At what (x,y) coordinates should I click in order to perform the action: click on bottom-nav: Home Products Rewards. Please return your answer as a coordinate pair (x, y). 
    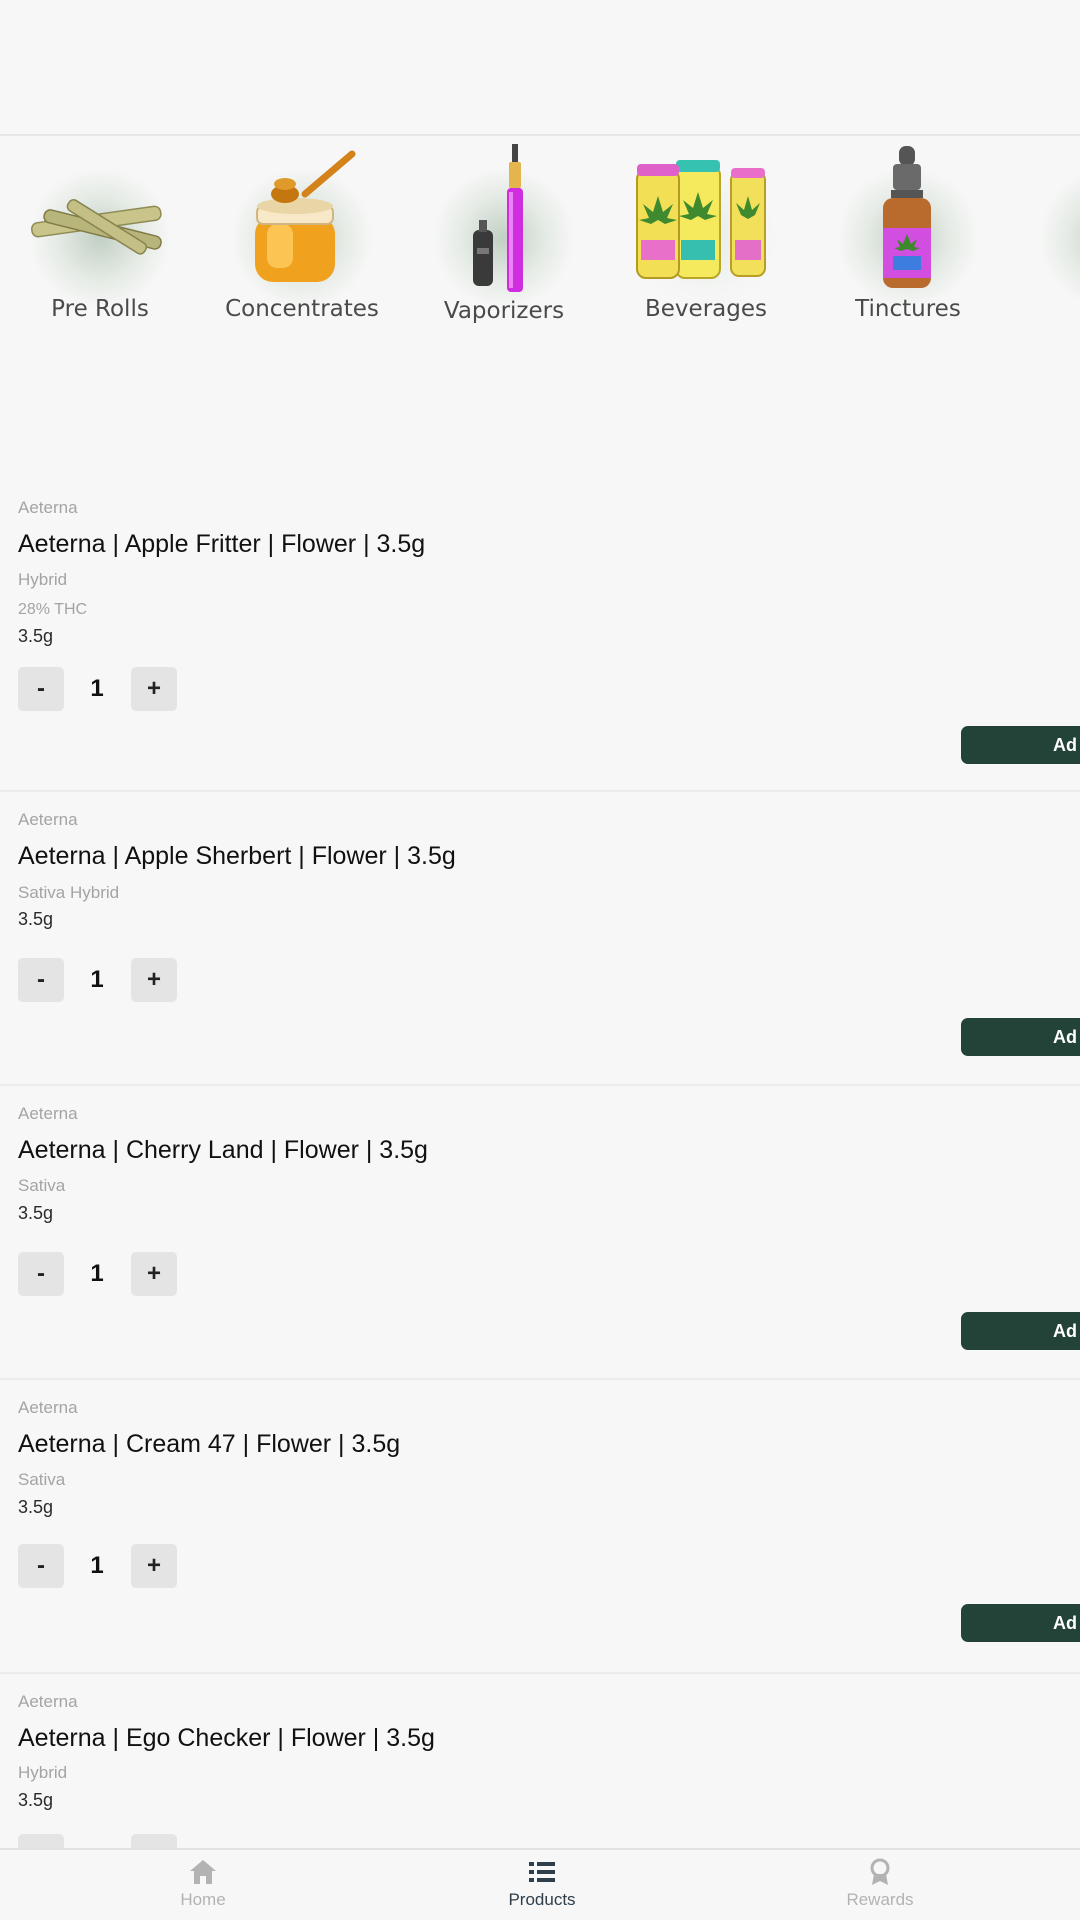
    Looking at the image, I should click on (540, 1884).